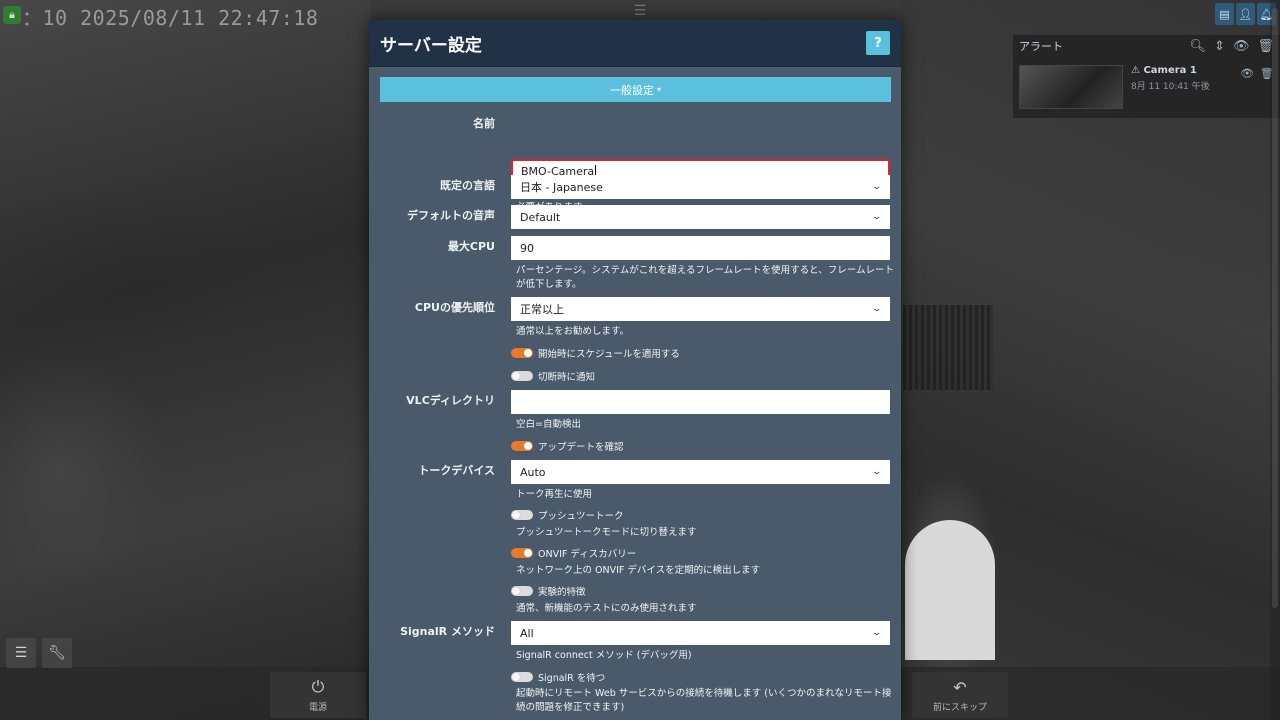 The width and height of the screenshot is (1280, 720). What do you see at coordinates (700, 472) in the screenshot?
I see `talk-device-select: Auto ⌄` at bounding box center [700, 472].